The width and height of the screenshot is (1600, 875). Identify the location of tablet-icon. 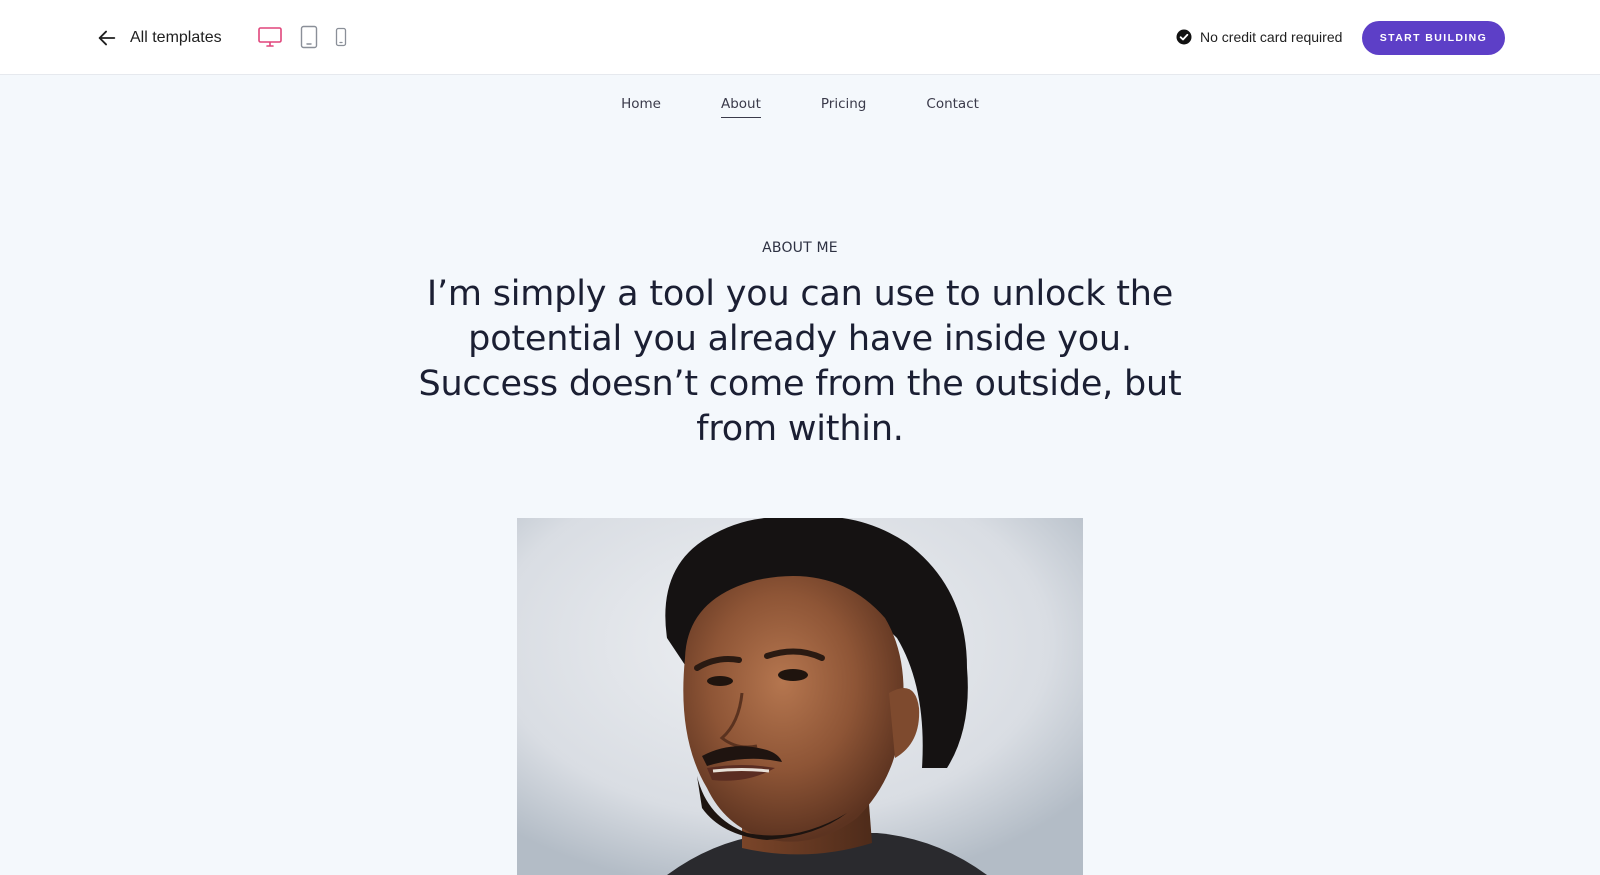
(309, 37).